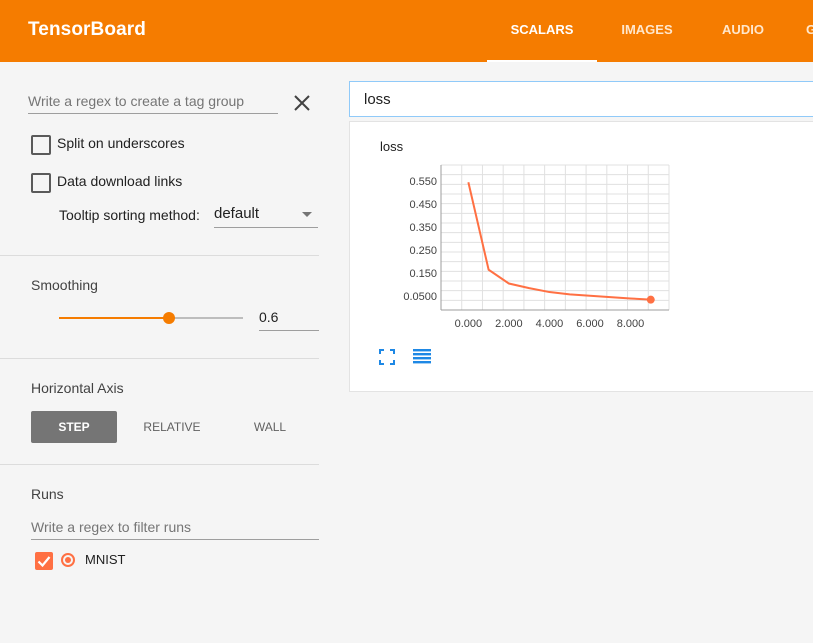 The width and height of the screenshot is (813, 643). What do you see at coordinates (422, 356) in the screenshot?
I see `list-icon` at bounding box center [422, 356].